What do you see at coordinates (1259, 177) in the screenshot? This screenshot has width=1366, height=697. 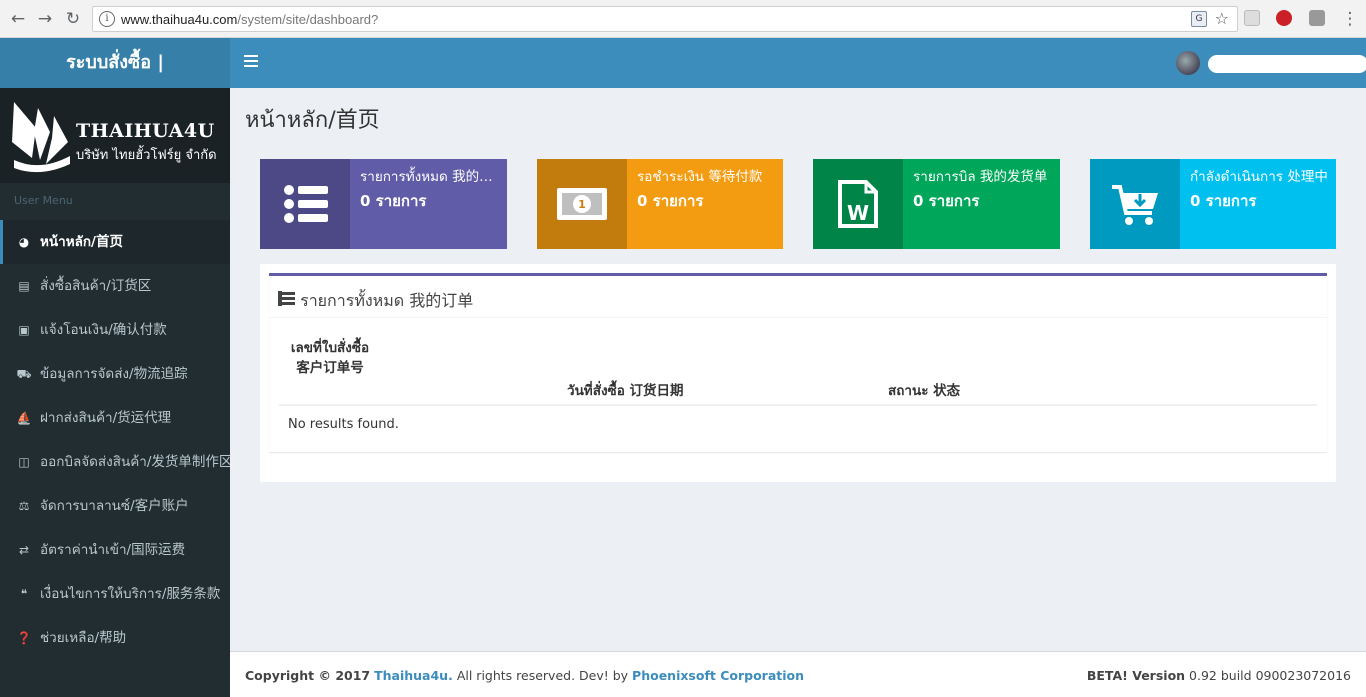 I see `info-box-label: กำลังดำเนินการ 处理中` at bounding box center [1259, 177].